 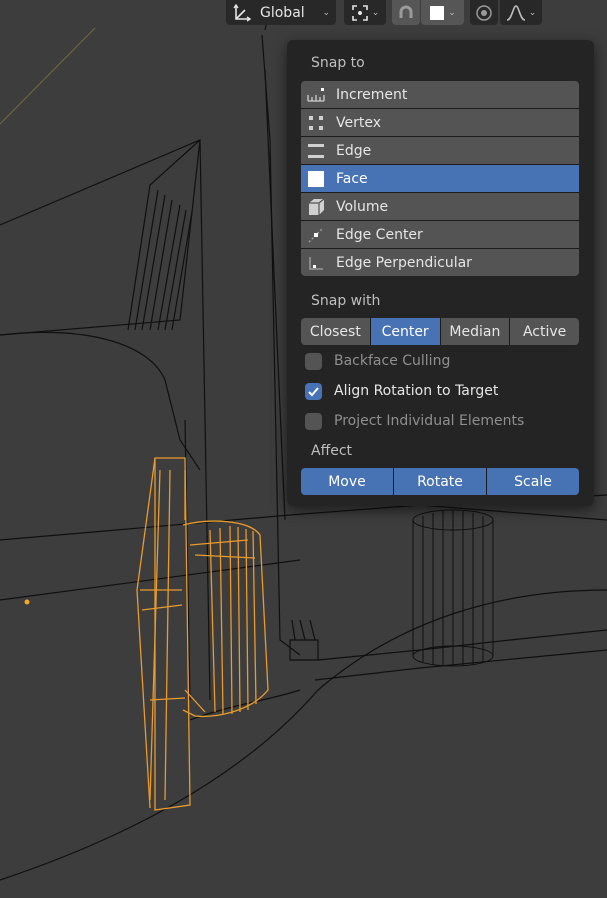 What do you see at coordinates (27, 602) in the screenshot?
I see `object-origin-dot` at bounding box center [27, 602].